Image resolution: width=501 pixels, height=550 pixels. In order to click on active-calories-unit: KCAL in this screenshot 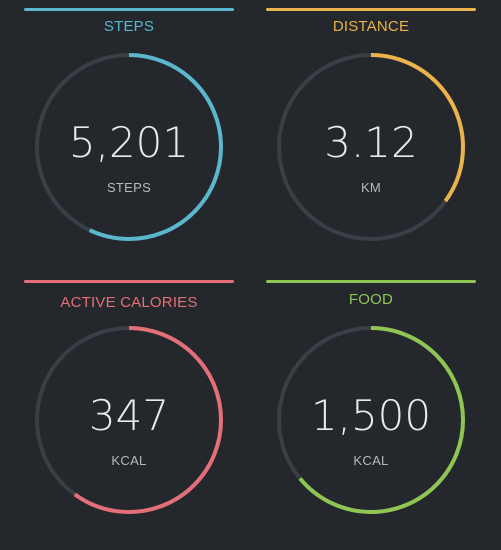, I will do `click(129, 460)`.